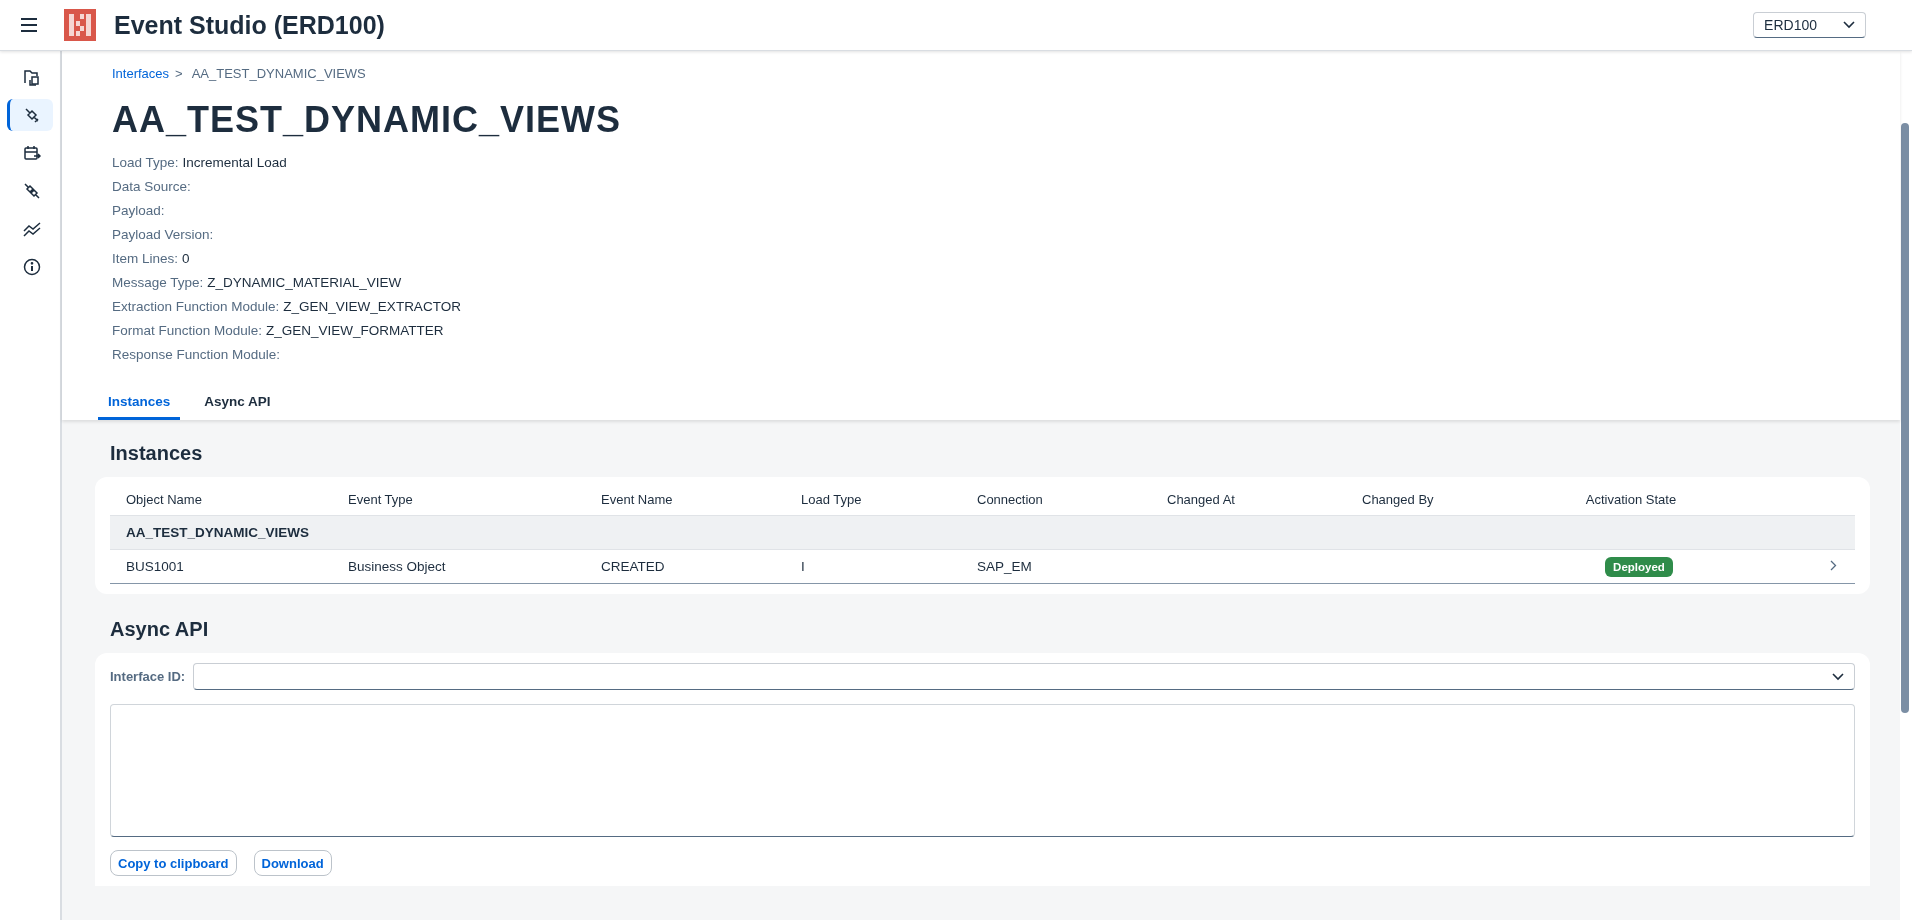  What do you see at coordinates (157, 453) in the screenshot?
I see `section-heading: Instances` at bounding box center [157, 453].